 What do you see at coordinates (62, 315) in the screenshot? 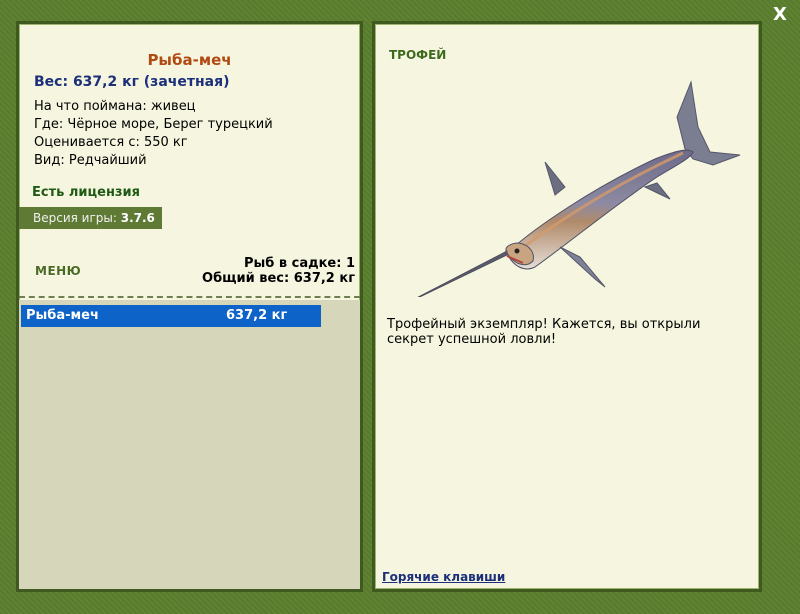
I see `list-item-name: Рыба-меч` at bounding box center [62, 315].